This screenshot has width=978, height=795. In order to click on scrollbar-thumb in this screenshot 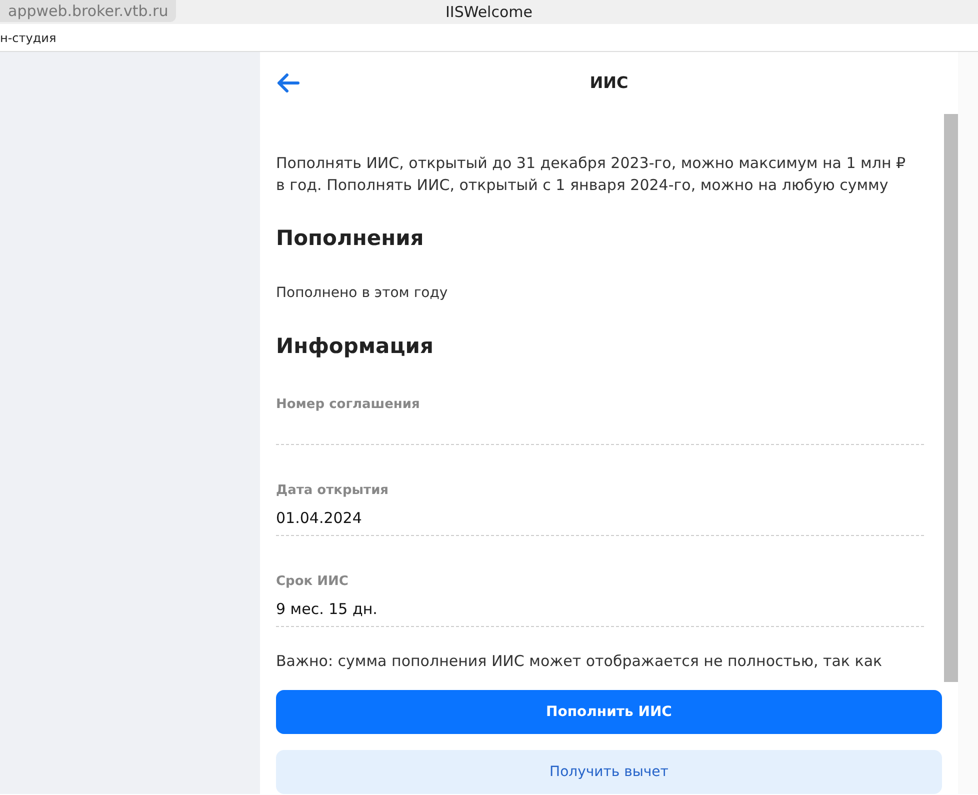, I will do `click(951, 398)`.